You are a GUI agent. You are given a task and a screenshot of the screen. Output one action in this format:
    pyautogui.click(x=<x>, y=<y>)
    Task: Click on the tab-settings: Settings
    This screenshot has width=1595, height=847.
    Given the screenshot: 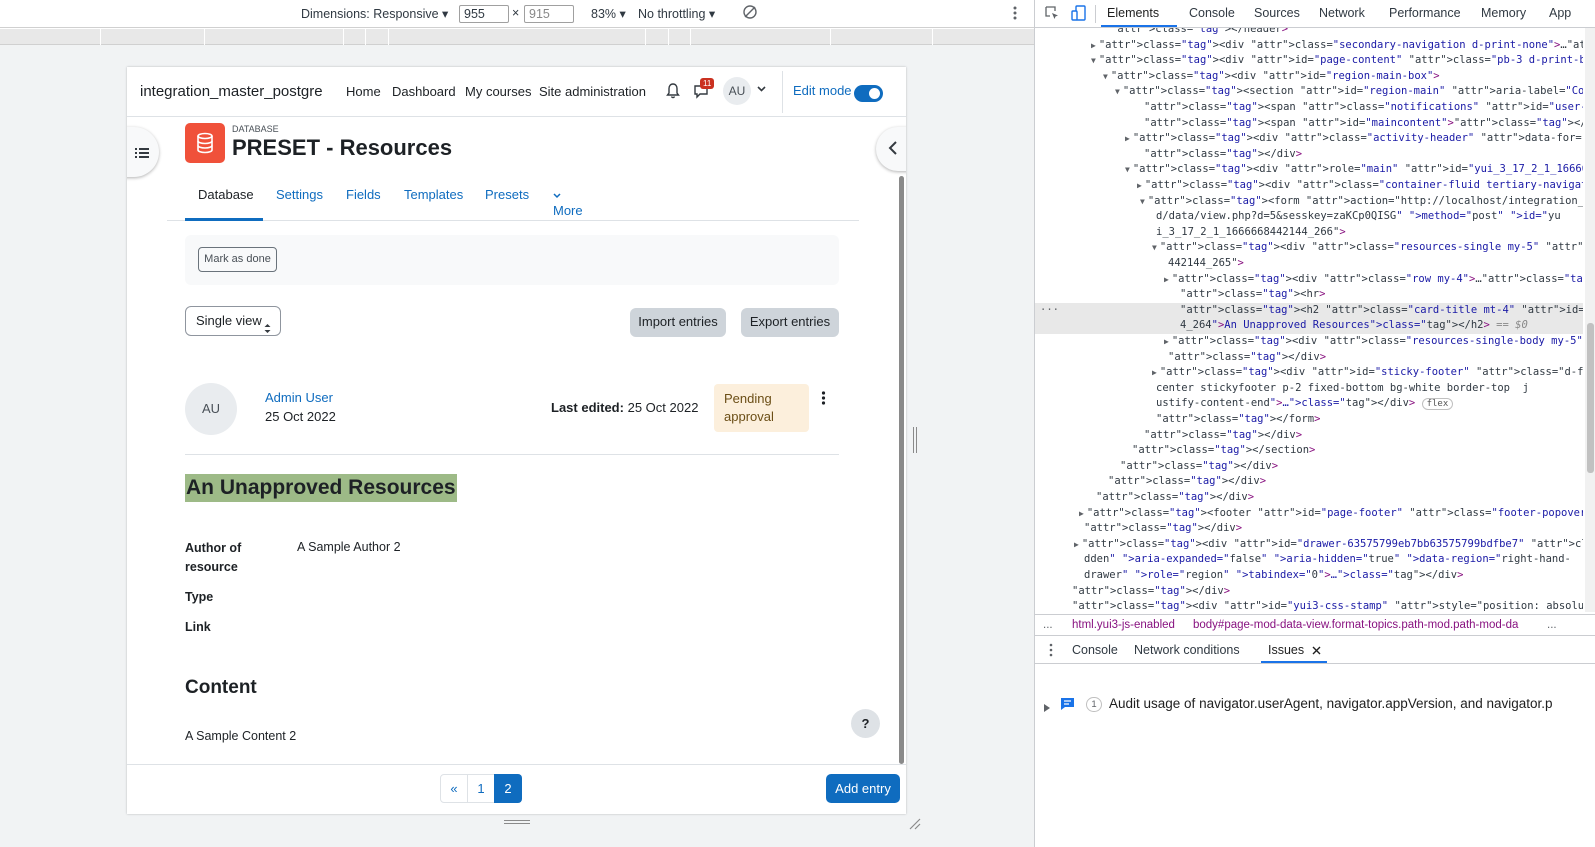 What is the action you would take?
    pyautogui.click(x=299, y=194)
    